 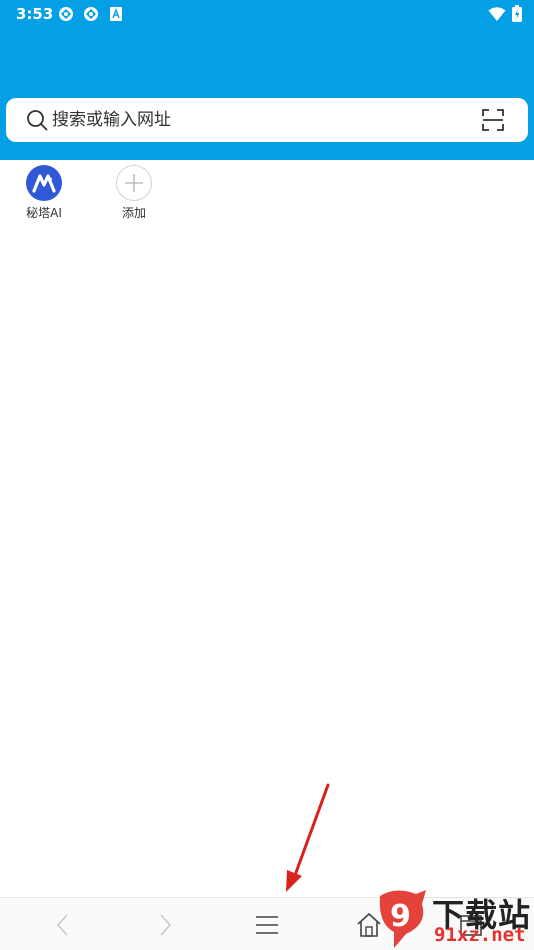 I want to click on back-icon, so click(x=63, y=925).